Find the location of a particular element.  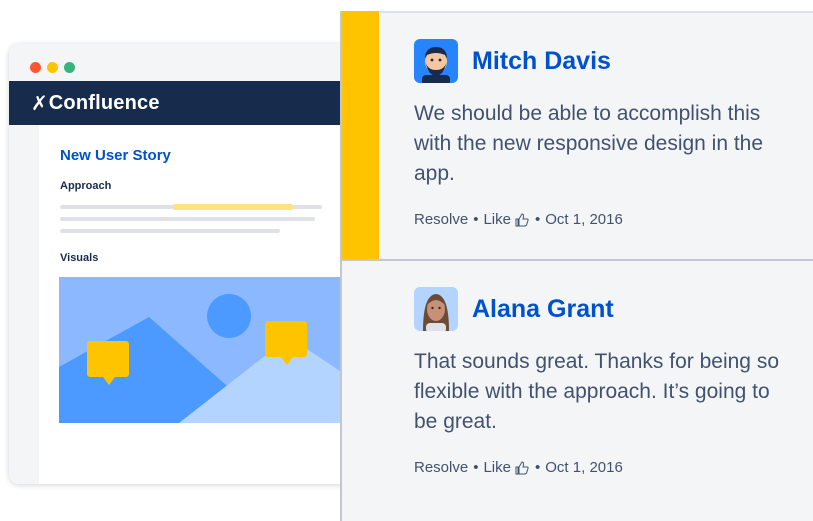

avatar-alana-grant is located at coordinates (436, 309).